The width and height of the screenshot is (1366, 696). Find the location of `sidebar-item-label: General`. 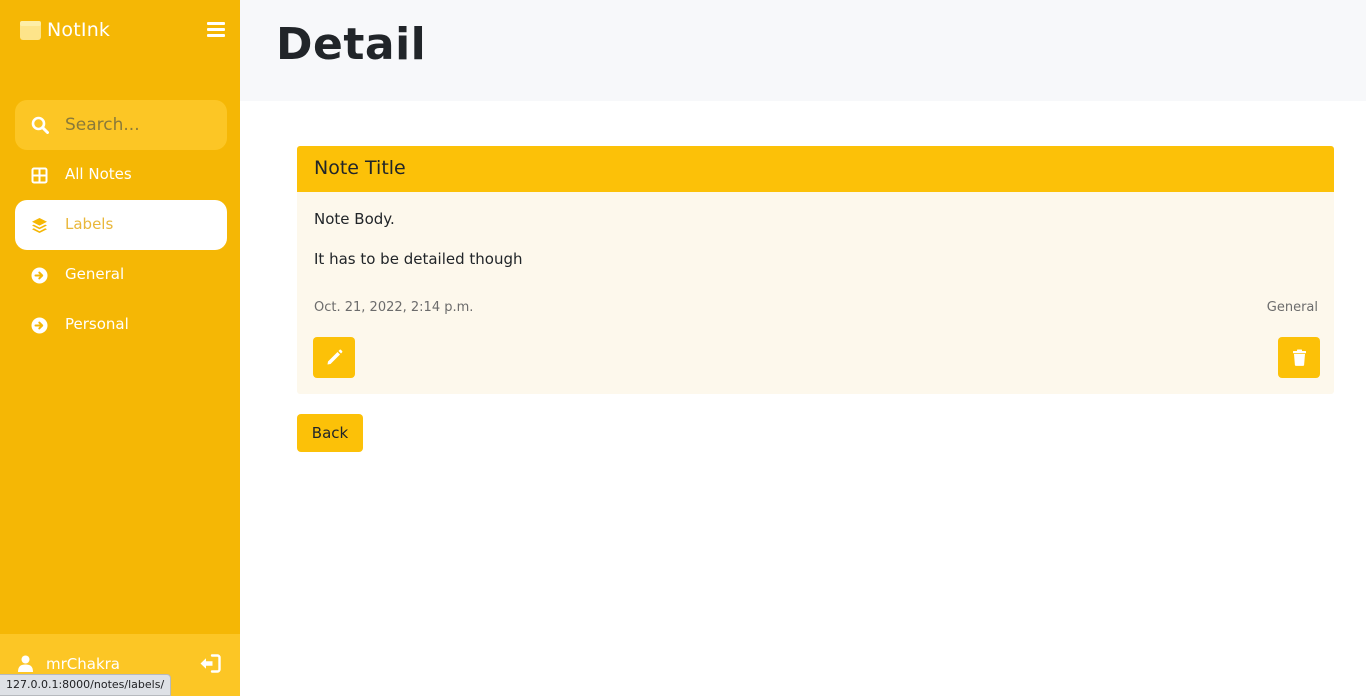

sidebar-item-label: General is located at coordinates (95, 274).